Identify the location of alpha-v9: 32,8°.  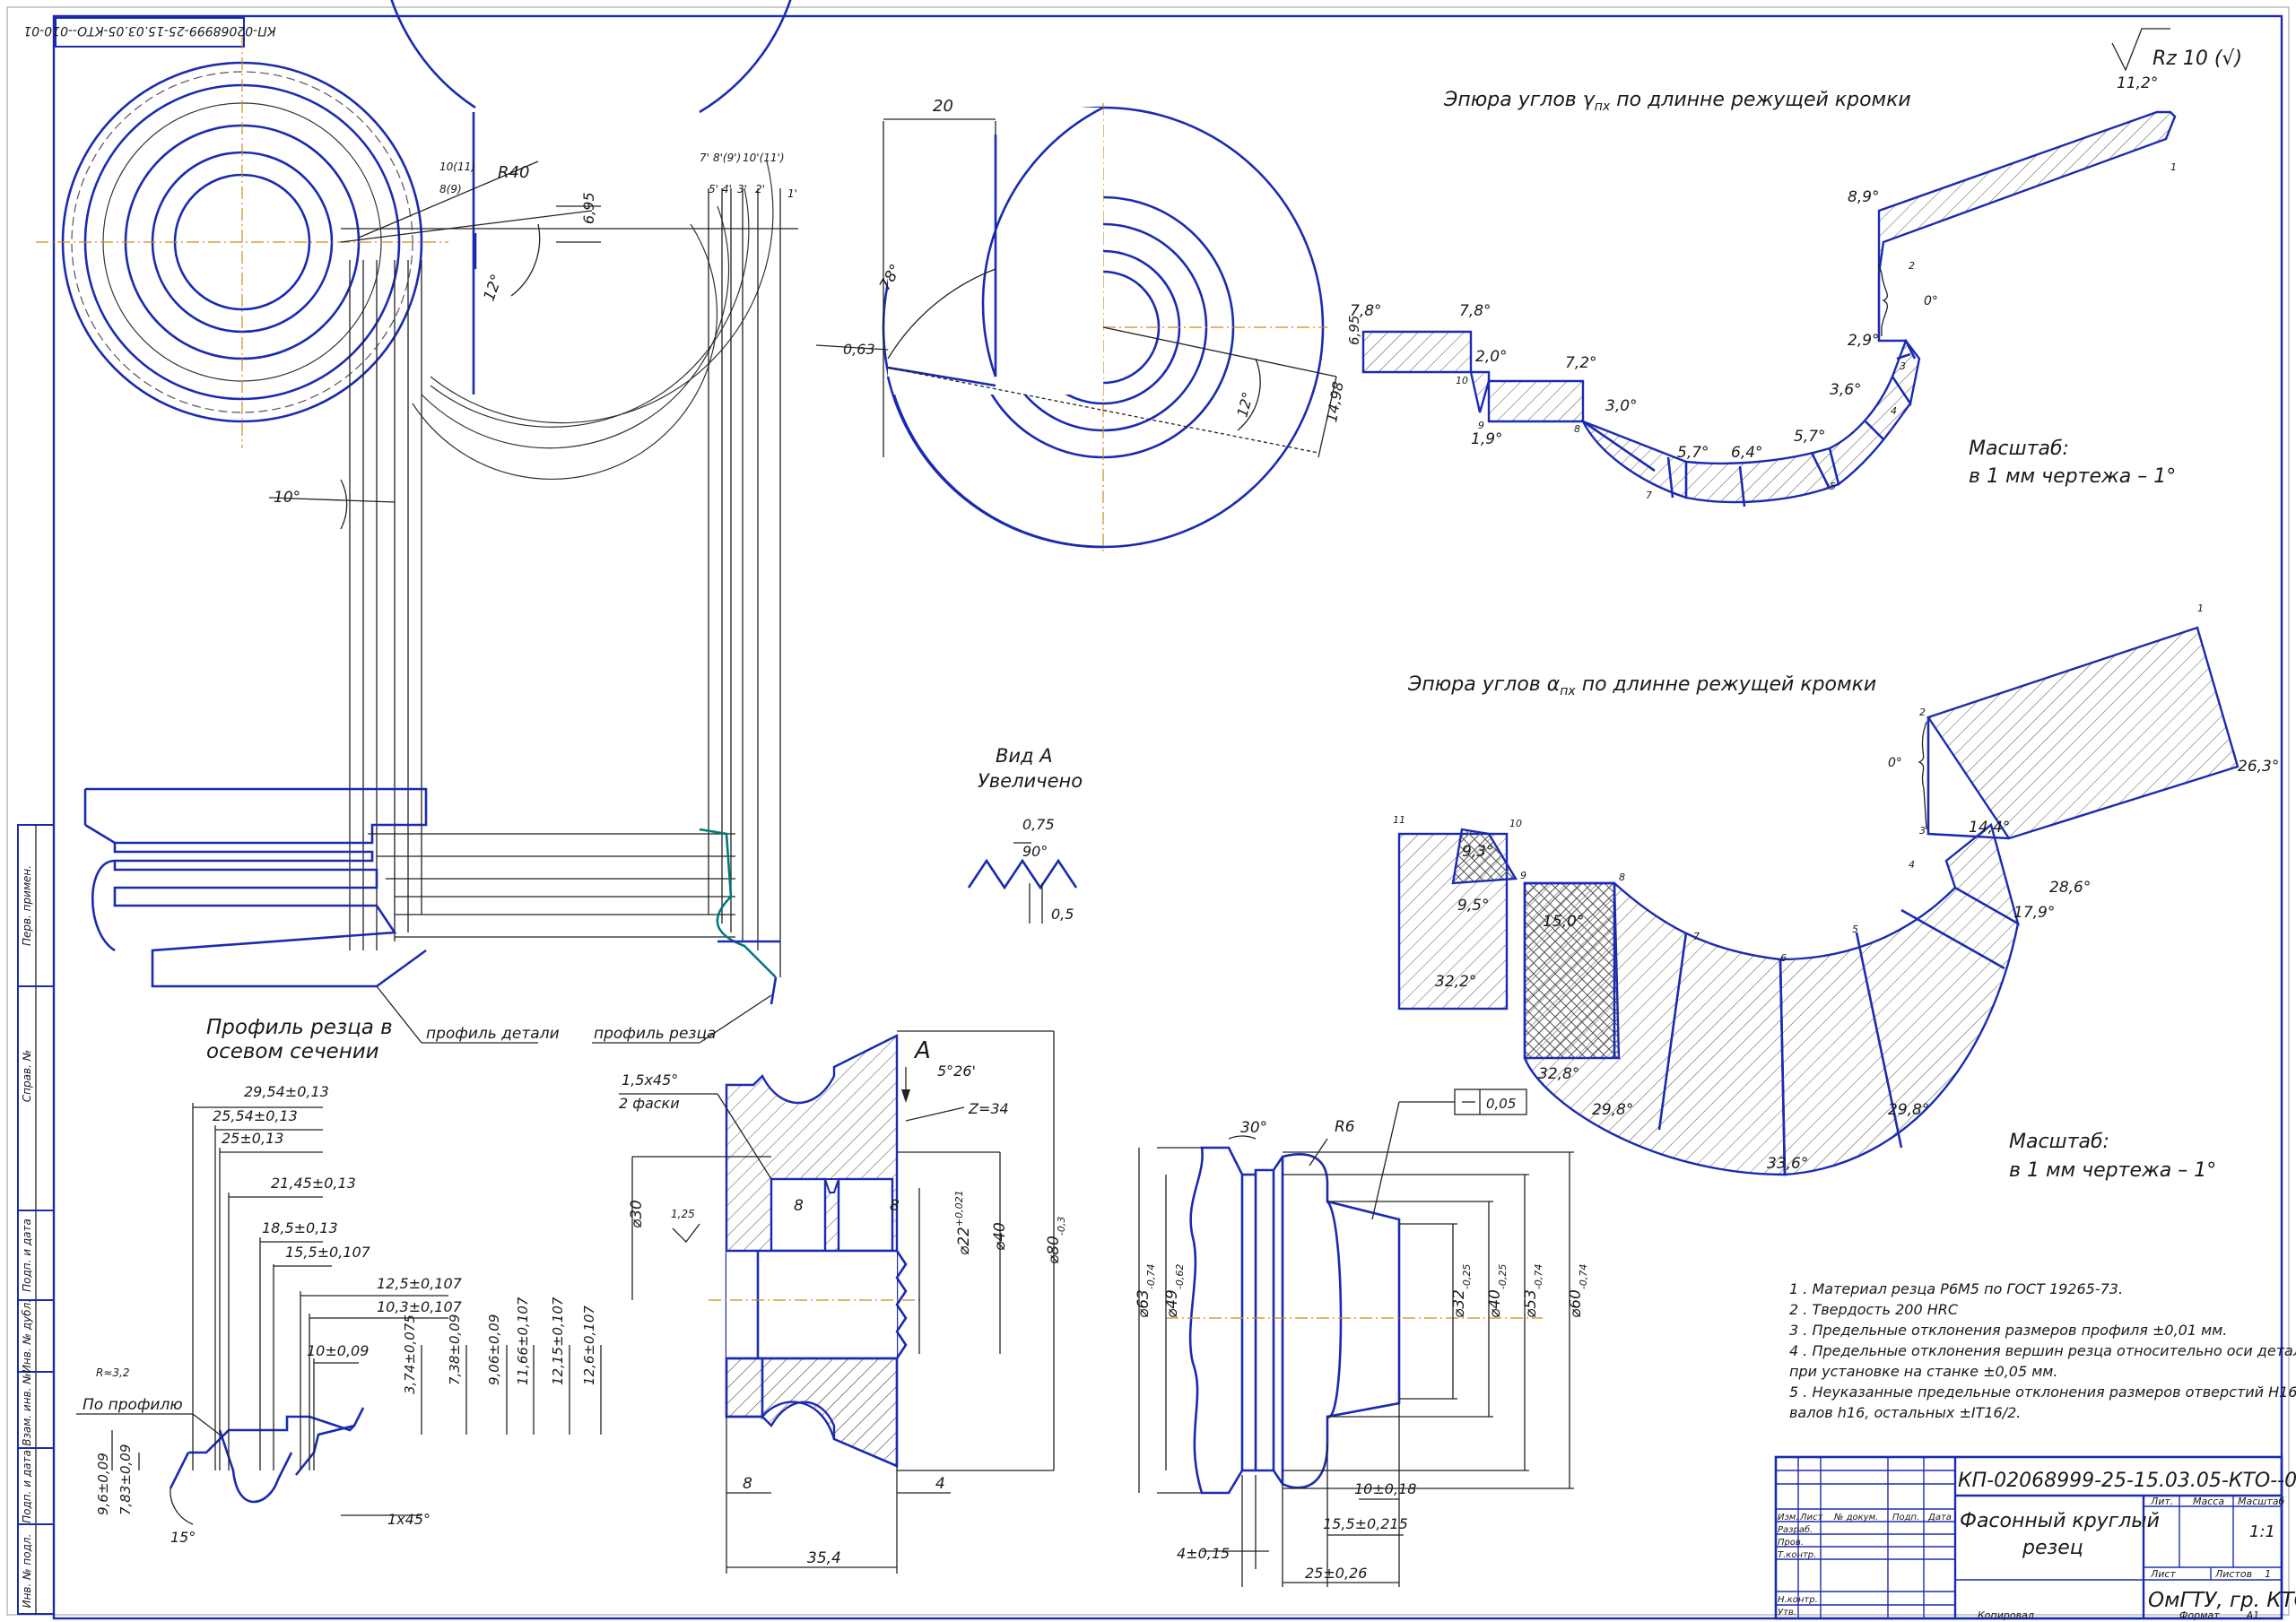
(1558, 1074).